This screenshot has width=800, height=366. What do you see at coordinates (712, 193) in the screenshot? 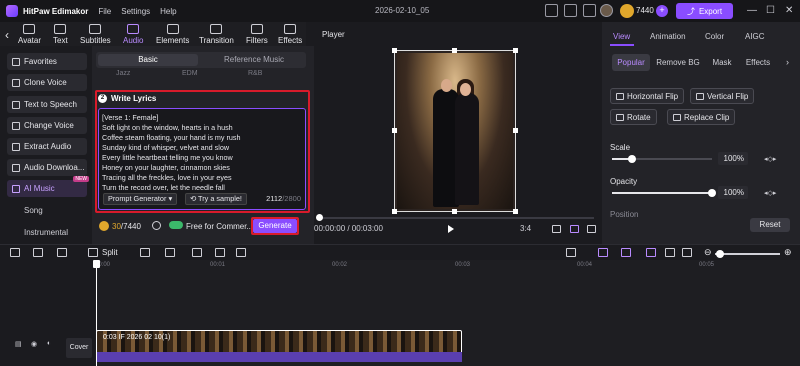
I see `opacity-slider-handle` at bounding box center [712, 193].